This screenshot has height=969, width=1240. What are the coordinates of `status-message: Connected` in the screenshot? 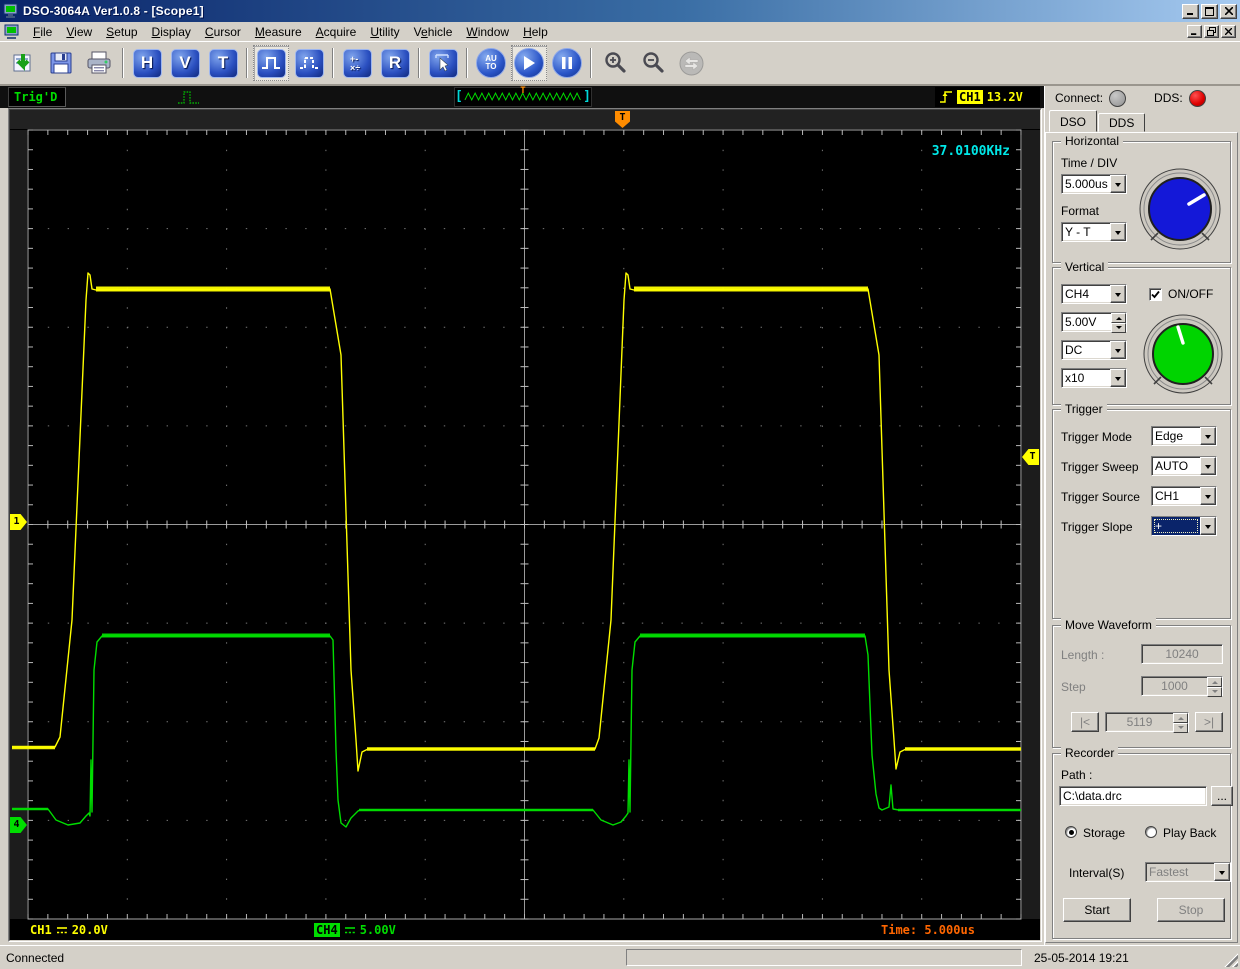 It's located at (35, 957).